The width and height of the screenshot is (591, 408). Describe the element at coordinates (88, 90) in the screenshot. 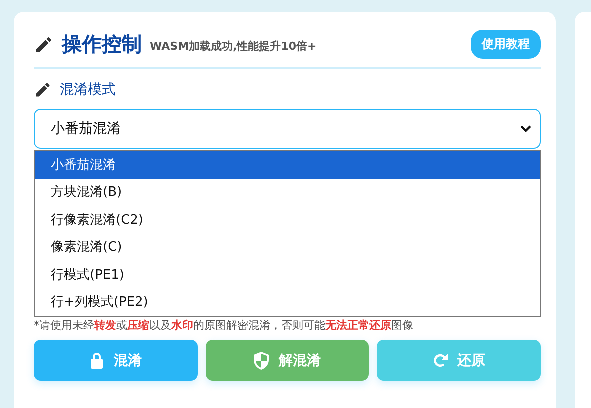

I see `field-label: 混淆模式` at that location.